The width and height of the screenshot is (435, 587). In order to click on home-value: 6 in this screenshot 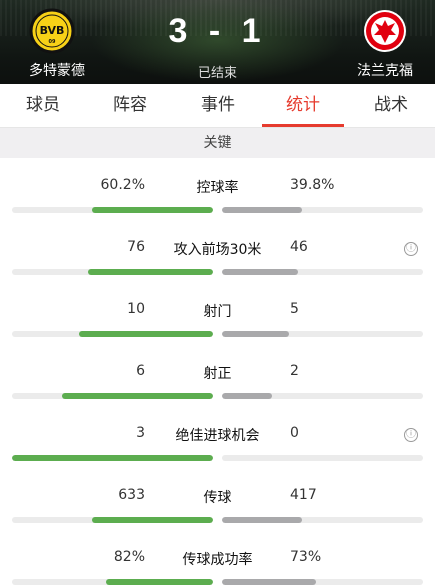, I will do `click(140, 371)`.